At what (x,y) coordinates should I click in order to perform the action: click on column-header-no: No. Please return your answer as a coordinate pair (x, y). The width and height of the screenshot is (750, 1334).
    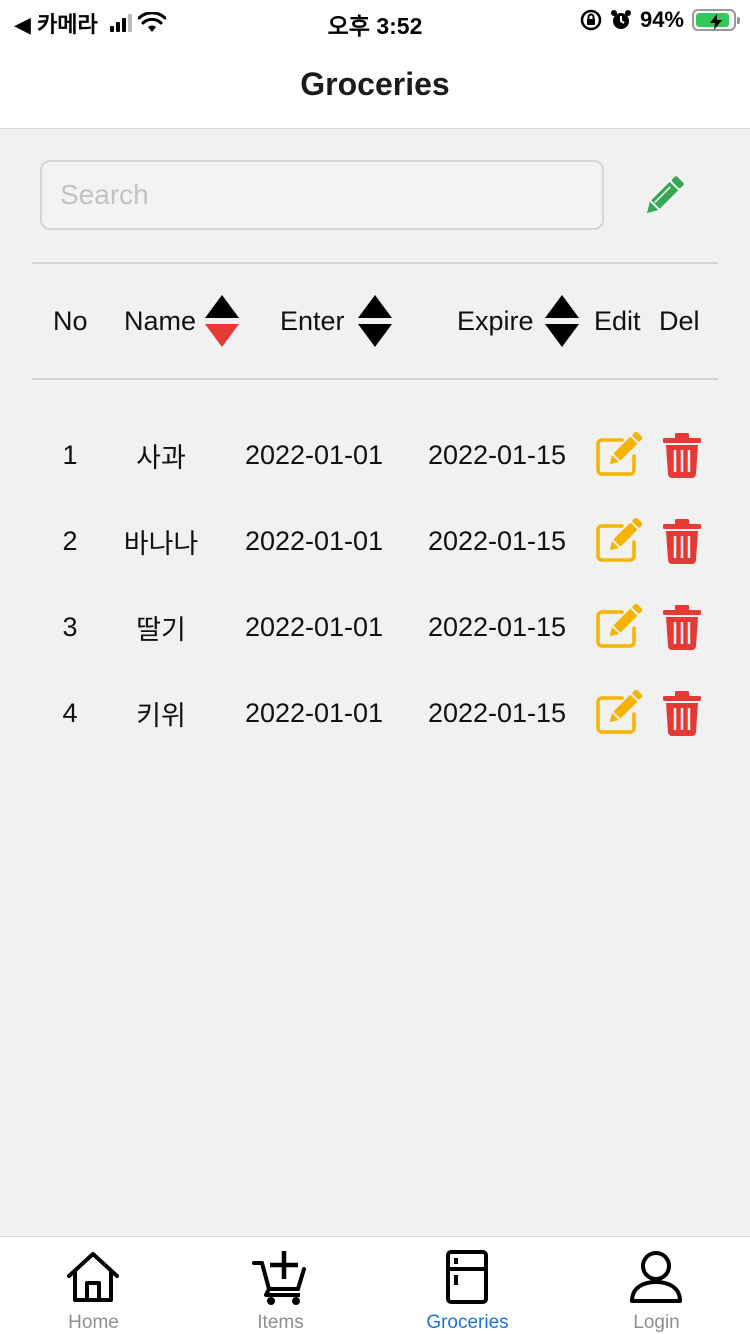
    Looking at the image, I should click on (70, 320).